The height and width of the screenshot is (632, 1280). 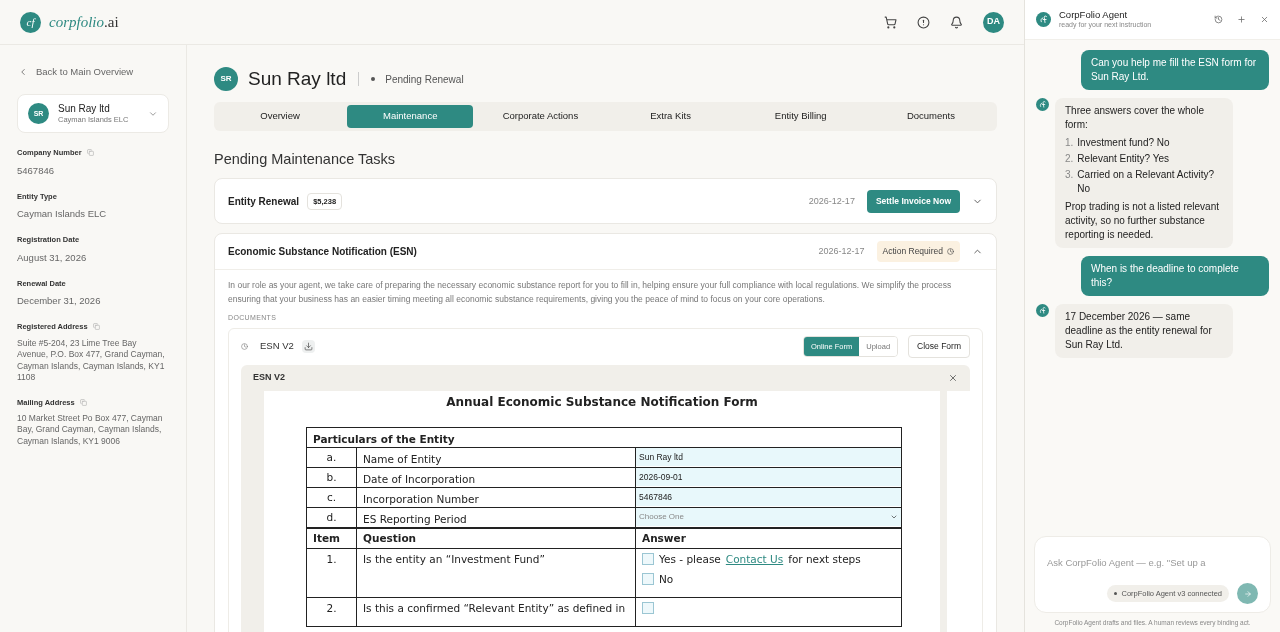 I want to click on column-header: Question, so click(x=496, y=538).